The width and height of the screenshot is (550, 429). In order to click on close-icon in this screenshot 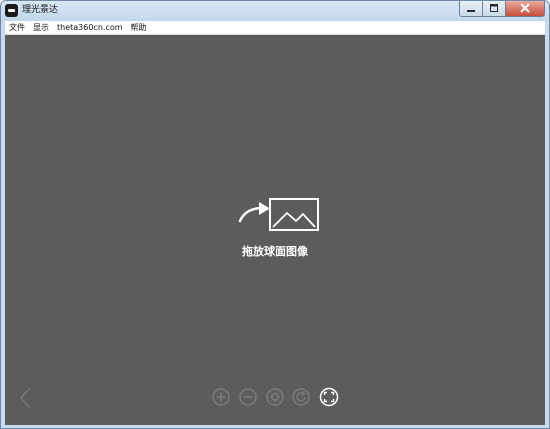, I will do `click(525, 8)`.